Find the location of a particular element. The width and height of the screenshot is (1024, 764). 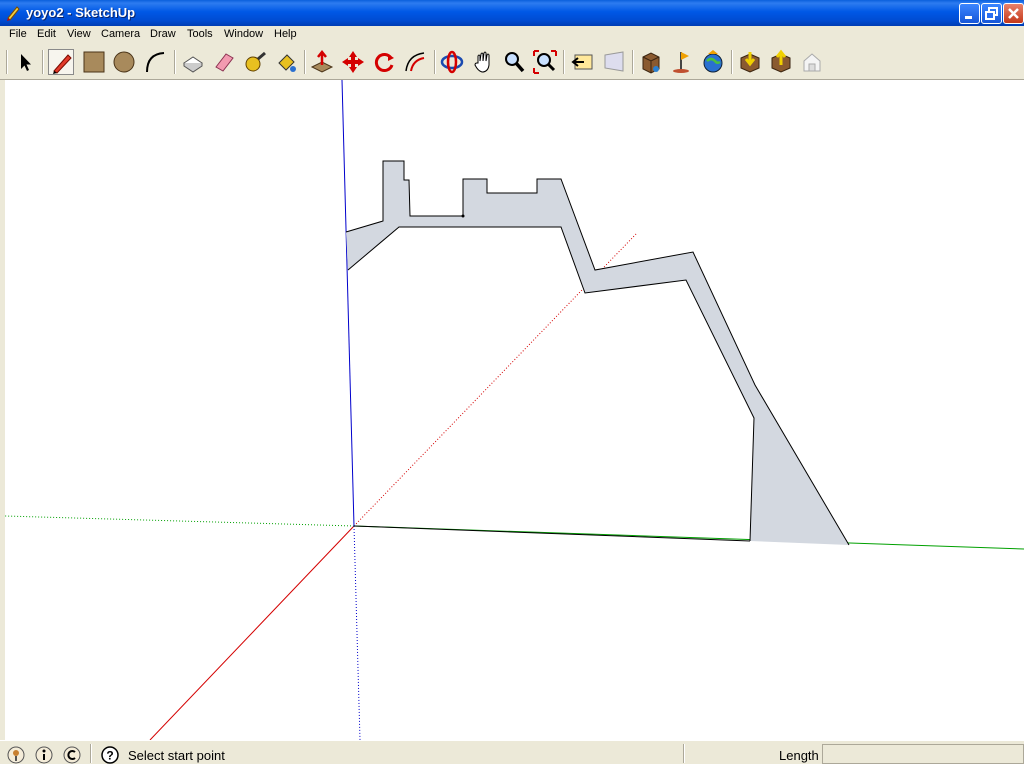

send-to-layout-icon is located at coordinates (812, 62).